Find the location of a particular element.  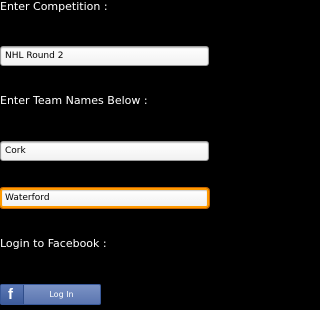

competition-input-value: NHL Round 2 is located at coordinates (34, 56).